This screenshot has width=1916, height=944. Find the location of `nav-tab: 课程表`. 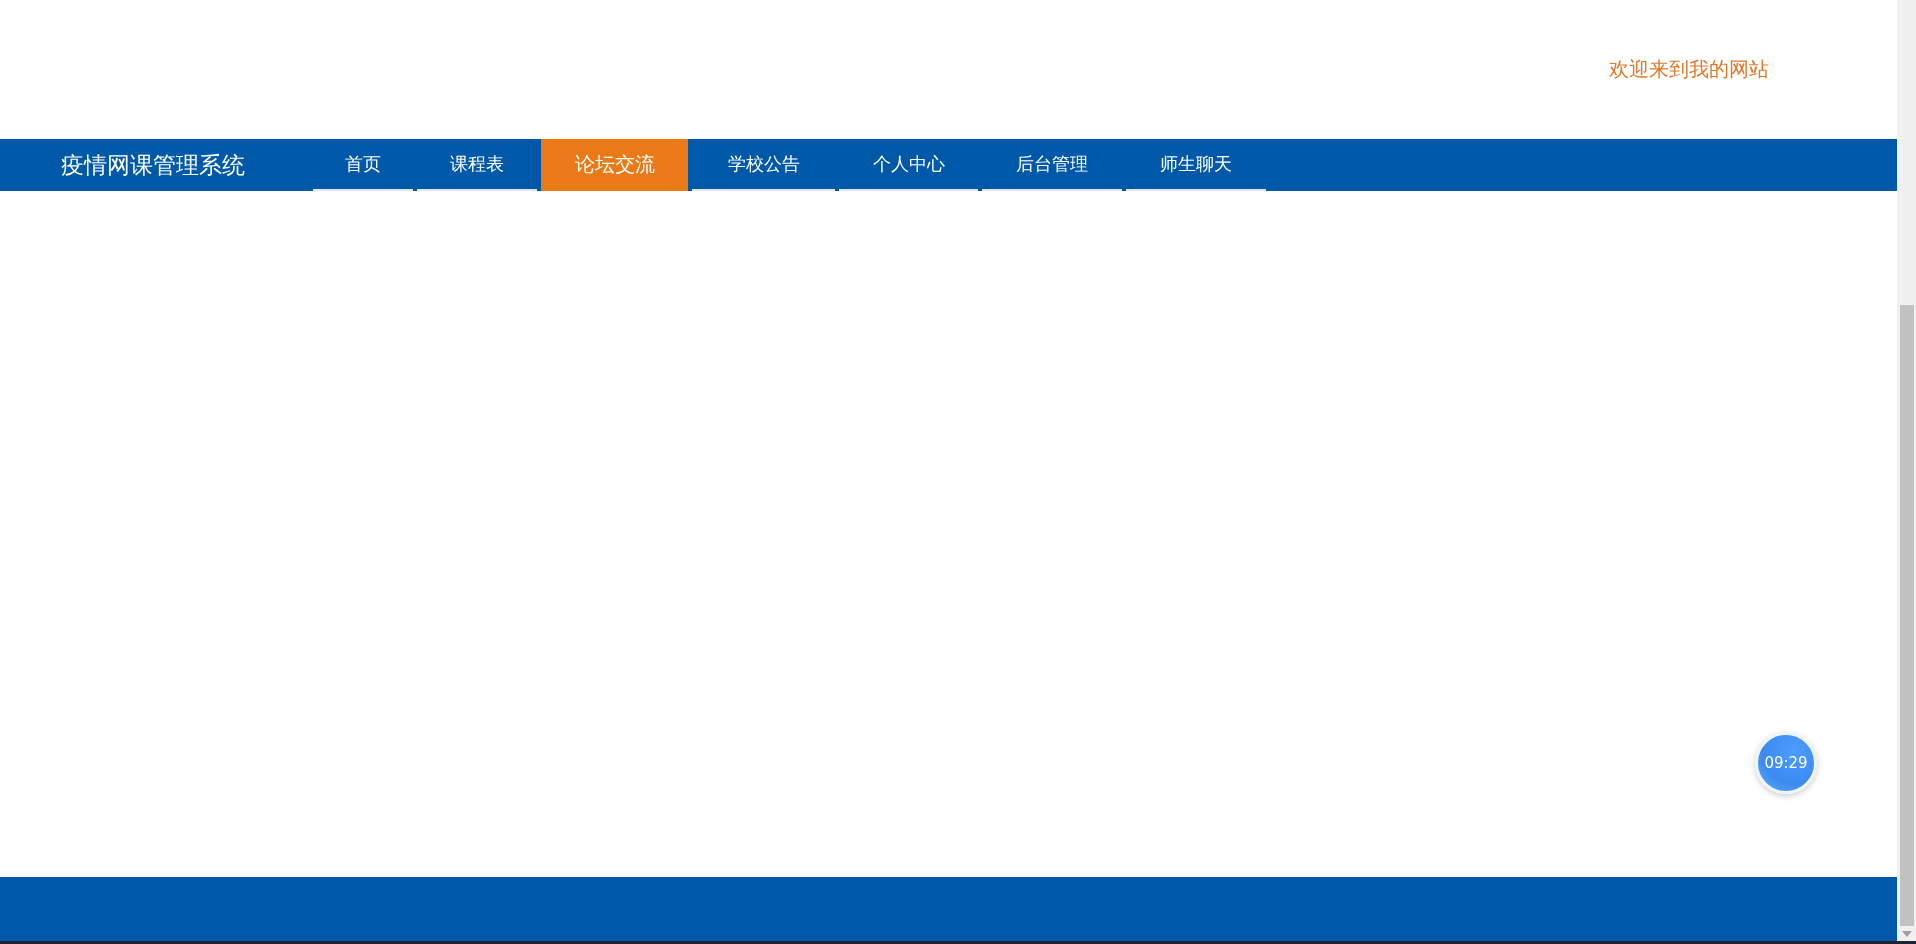

nav-tab: 课程表 is located at coordinates (477, 165).